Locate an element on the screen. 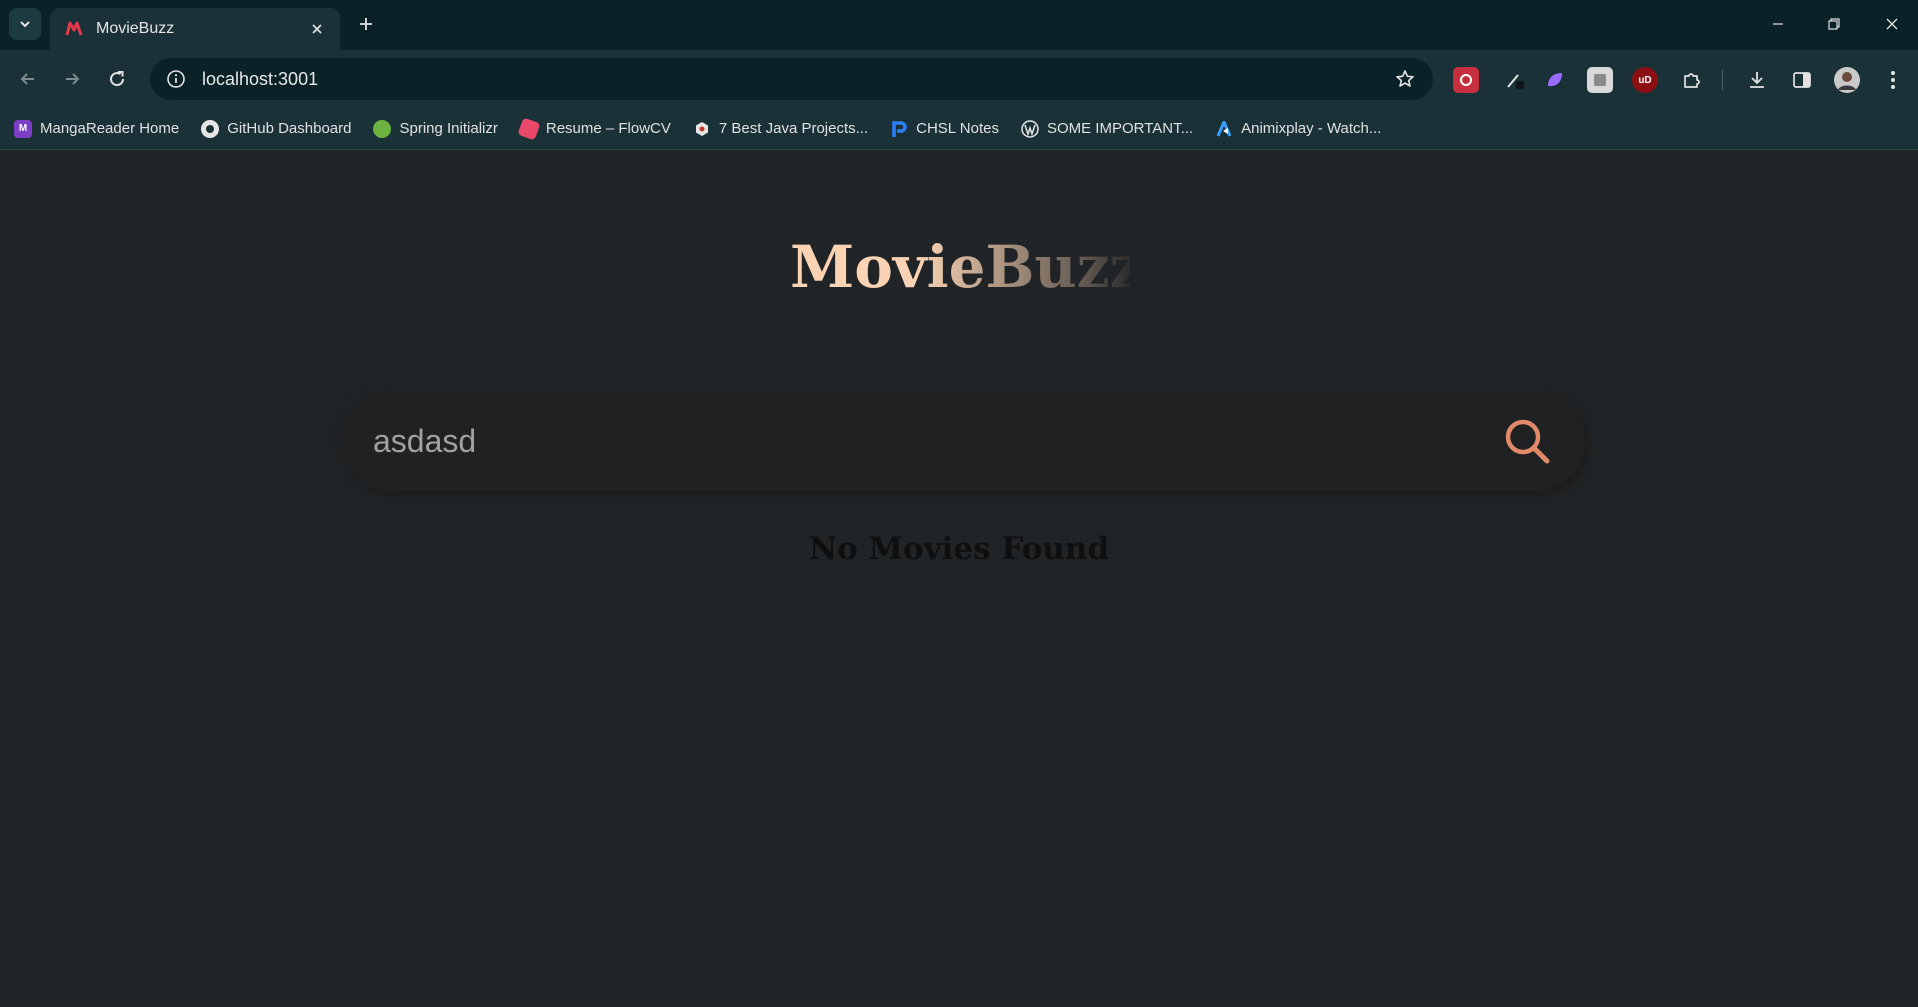 The width and height of the screenshot is (1918, 1007). reload-icon is located at coordinates (117, 79).